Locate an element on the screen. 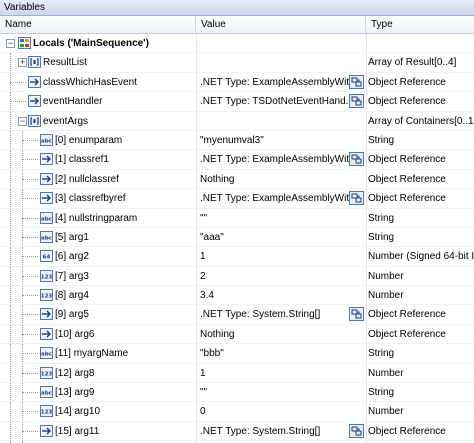  tree-row: [10] arg6 Nothing Object Reference is located at coordinates (237, 334).